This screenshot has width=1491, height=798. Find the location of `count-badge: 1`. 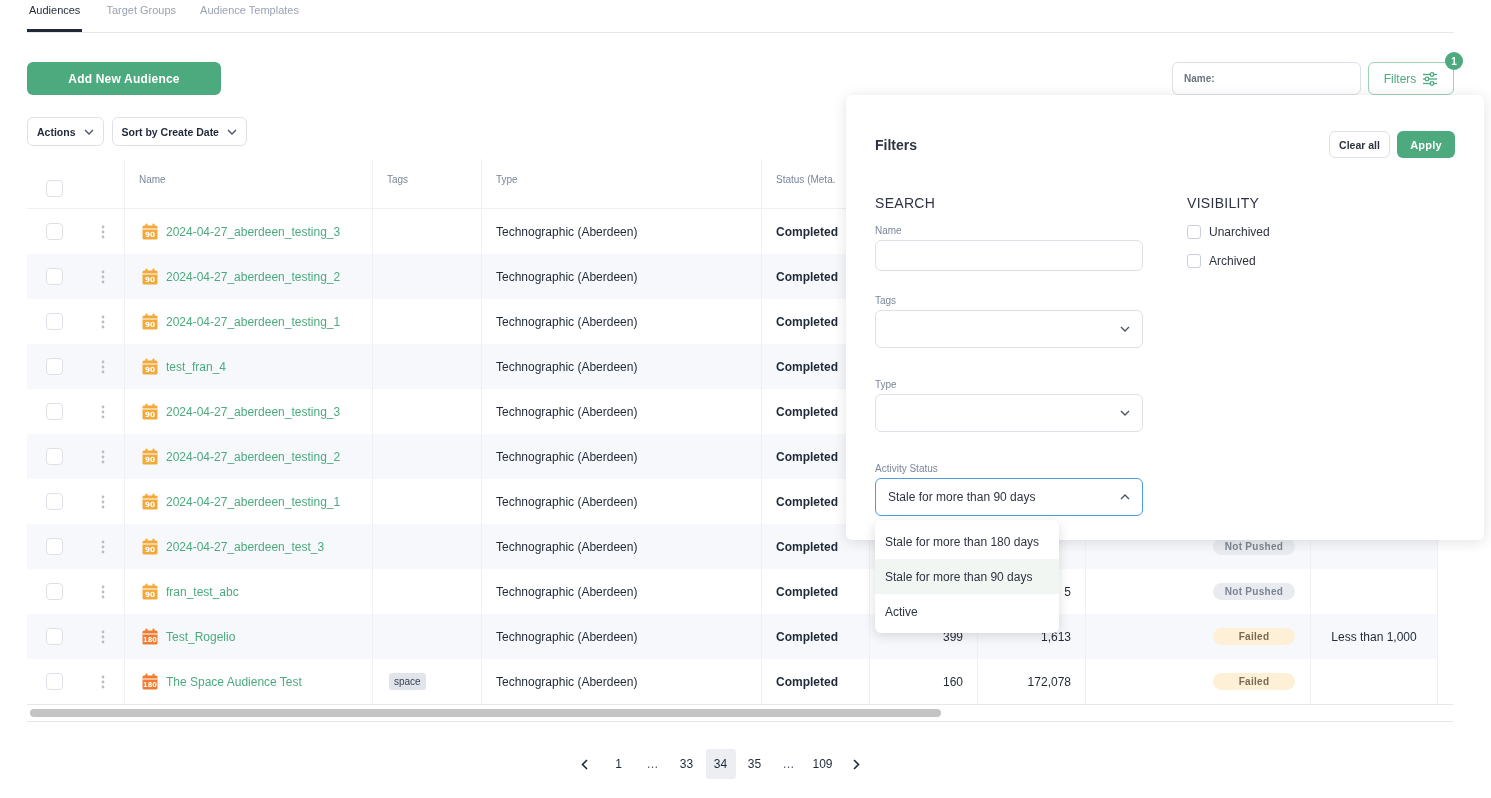

count-badge: 1 is located at coordinates (1454, 61).